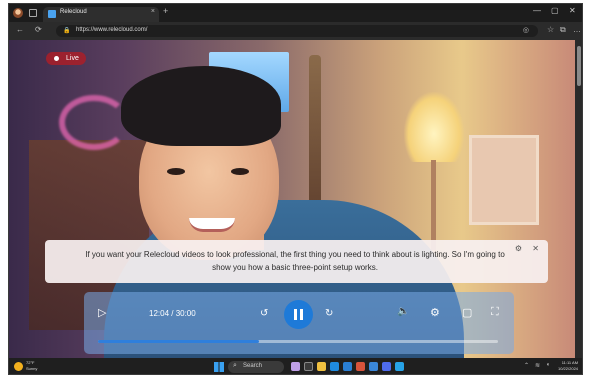 This screenshot has width=589, height=375. Describe the element at coordinates (537, 10) in the screenshot. I see `minimize-button: —` at that location.